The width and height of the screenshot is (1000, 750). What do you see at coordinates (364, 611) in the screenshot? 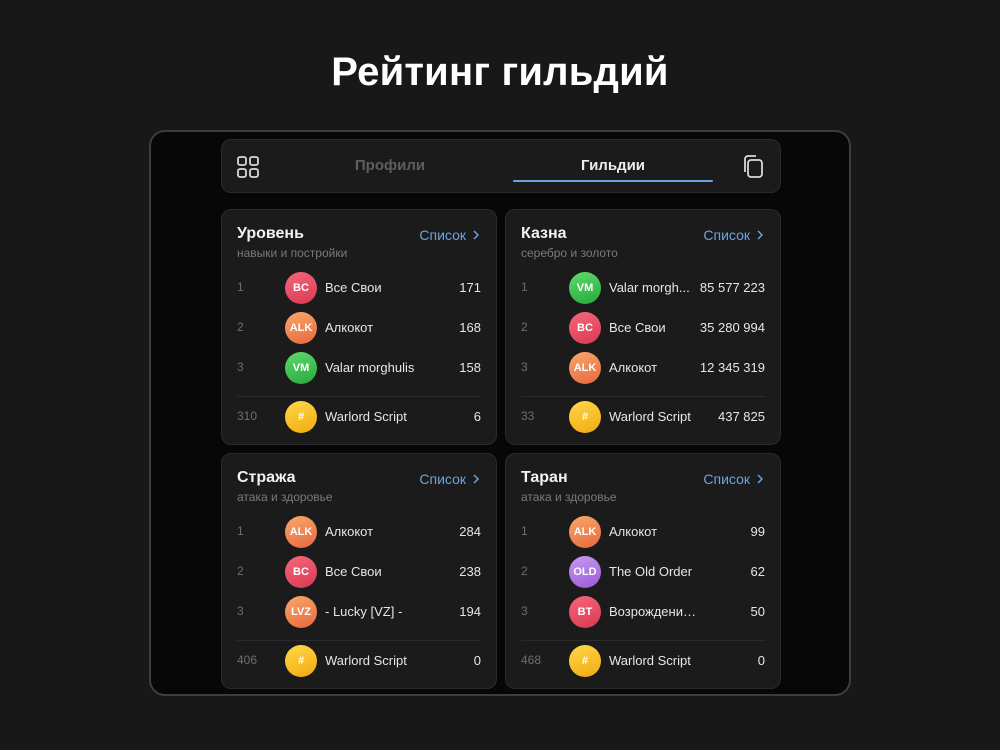
I see `guild-name: - Lucky [VZ] -` at bounding box center [364, 611].